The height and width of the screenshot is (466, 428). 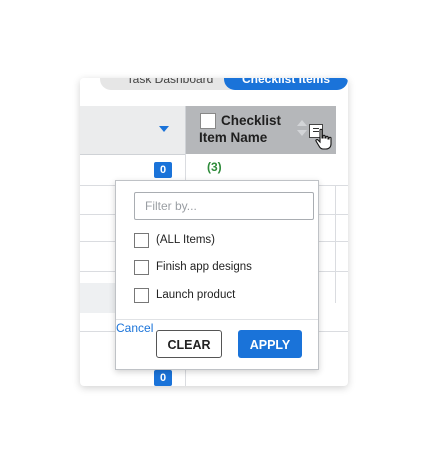 I want to click on filter-option-launch-product: Launch product, so click(x=184, y=295).